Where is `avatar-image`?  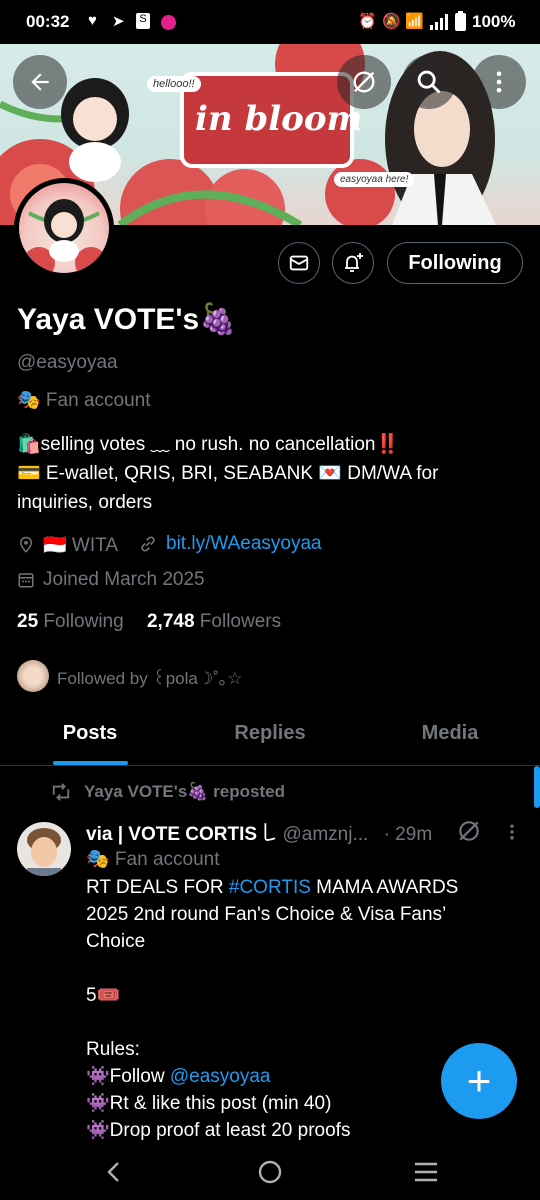 avatar-image is located at coordinates (64, 228).